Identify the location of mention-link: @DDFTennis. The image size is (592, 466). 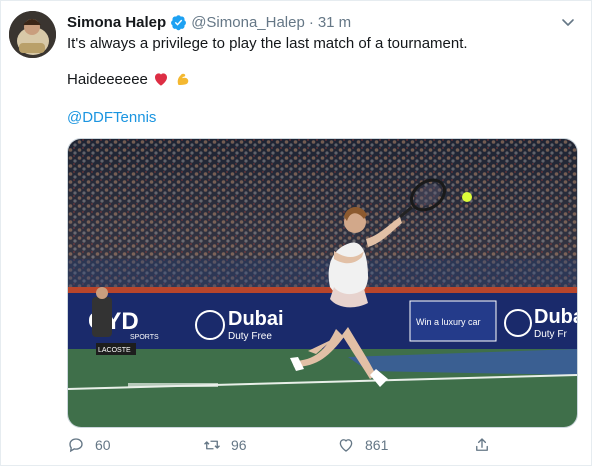
(111, 117).